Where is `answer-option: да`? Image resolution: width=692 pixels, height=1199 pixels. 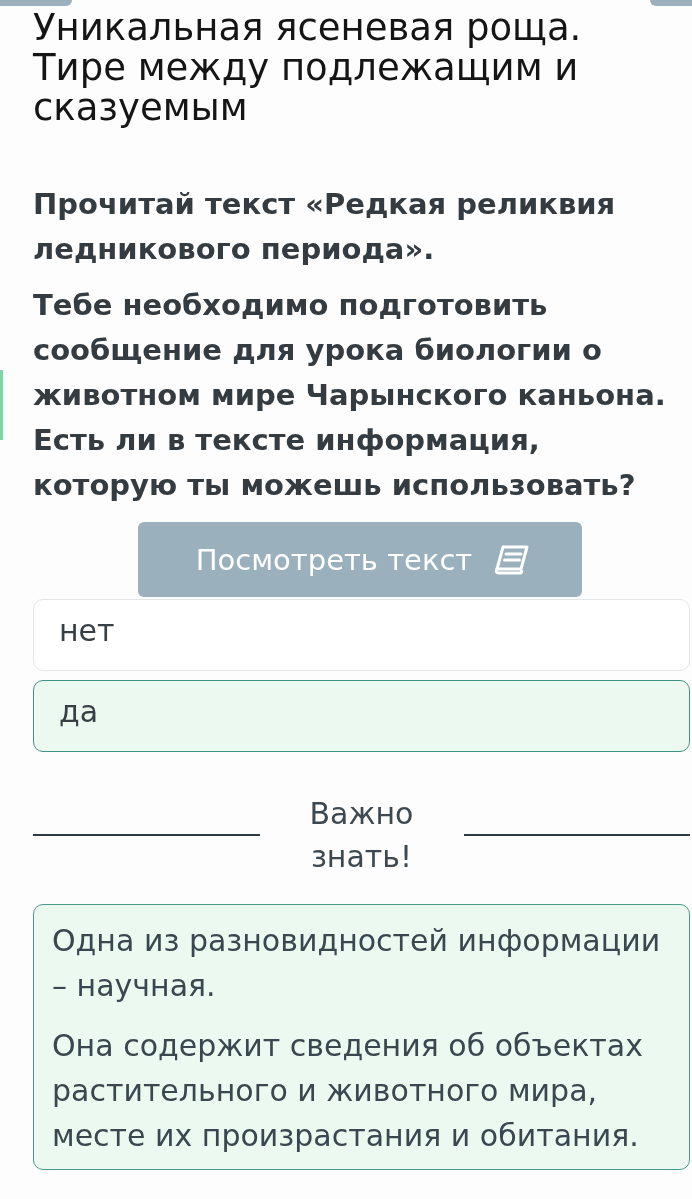
answer-option: да is located at coordinates (361, 716).